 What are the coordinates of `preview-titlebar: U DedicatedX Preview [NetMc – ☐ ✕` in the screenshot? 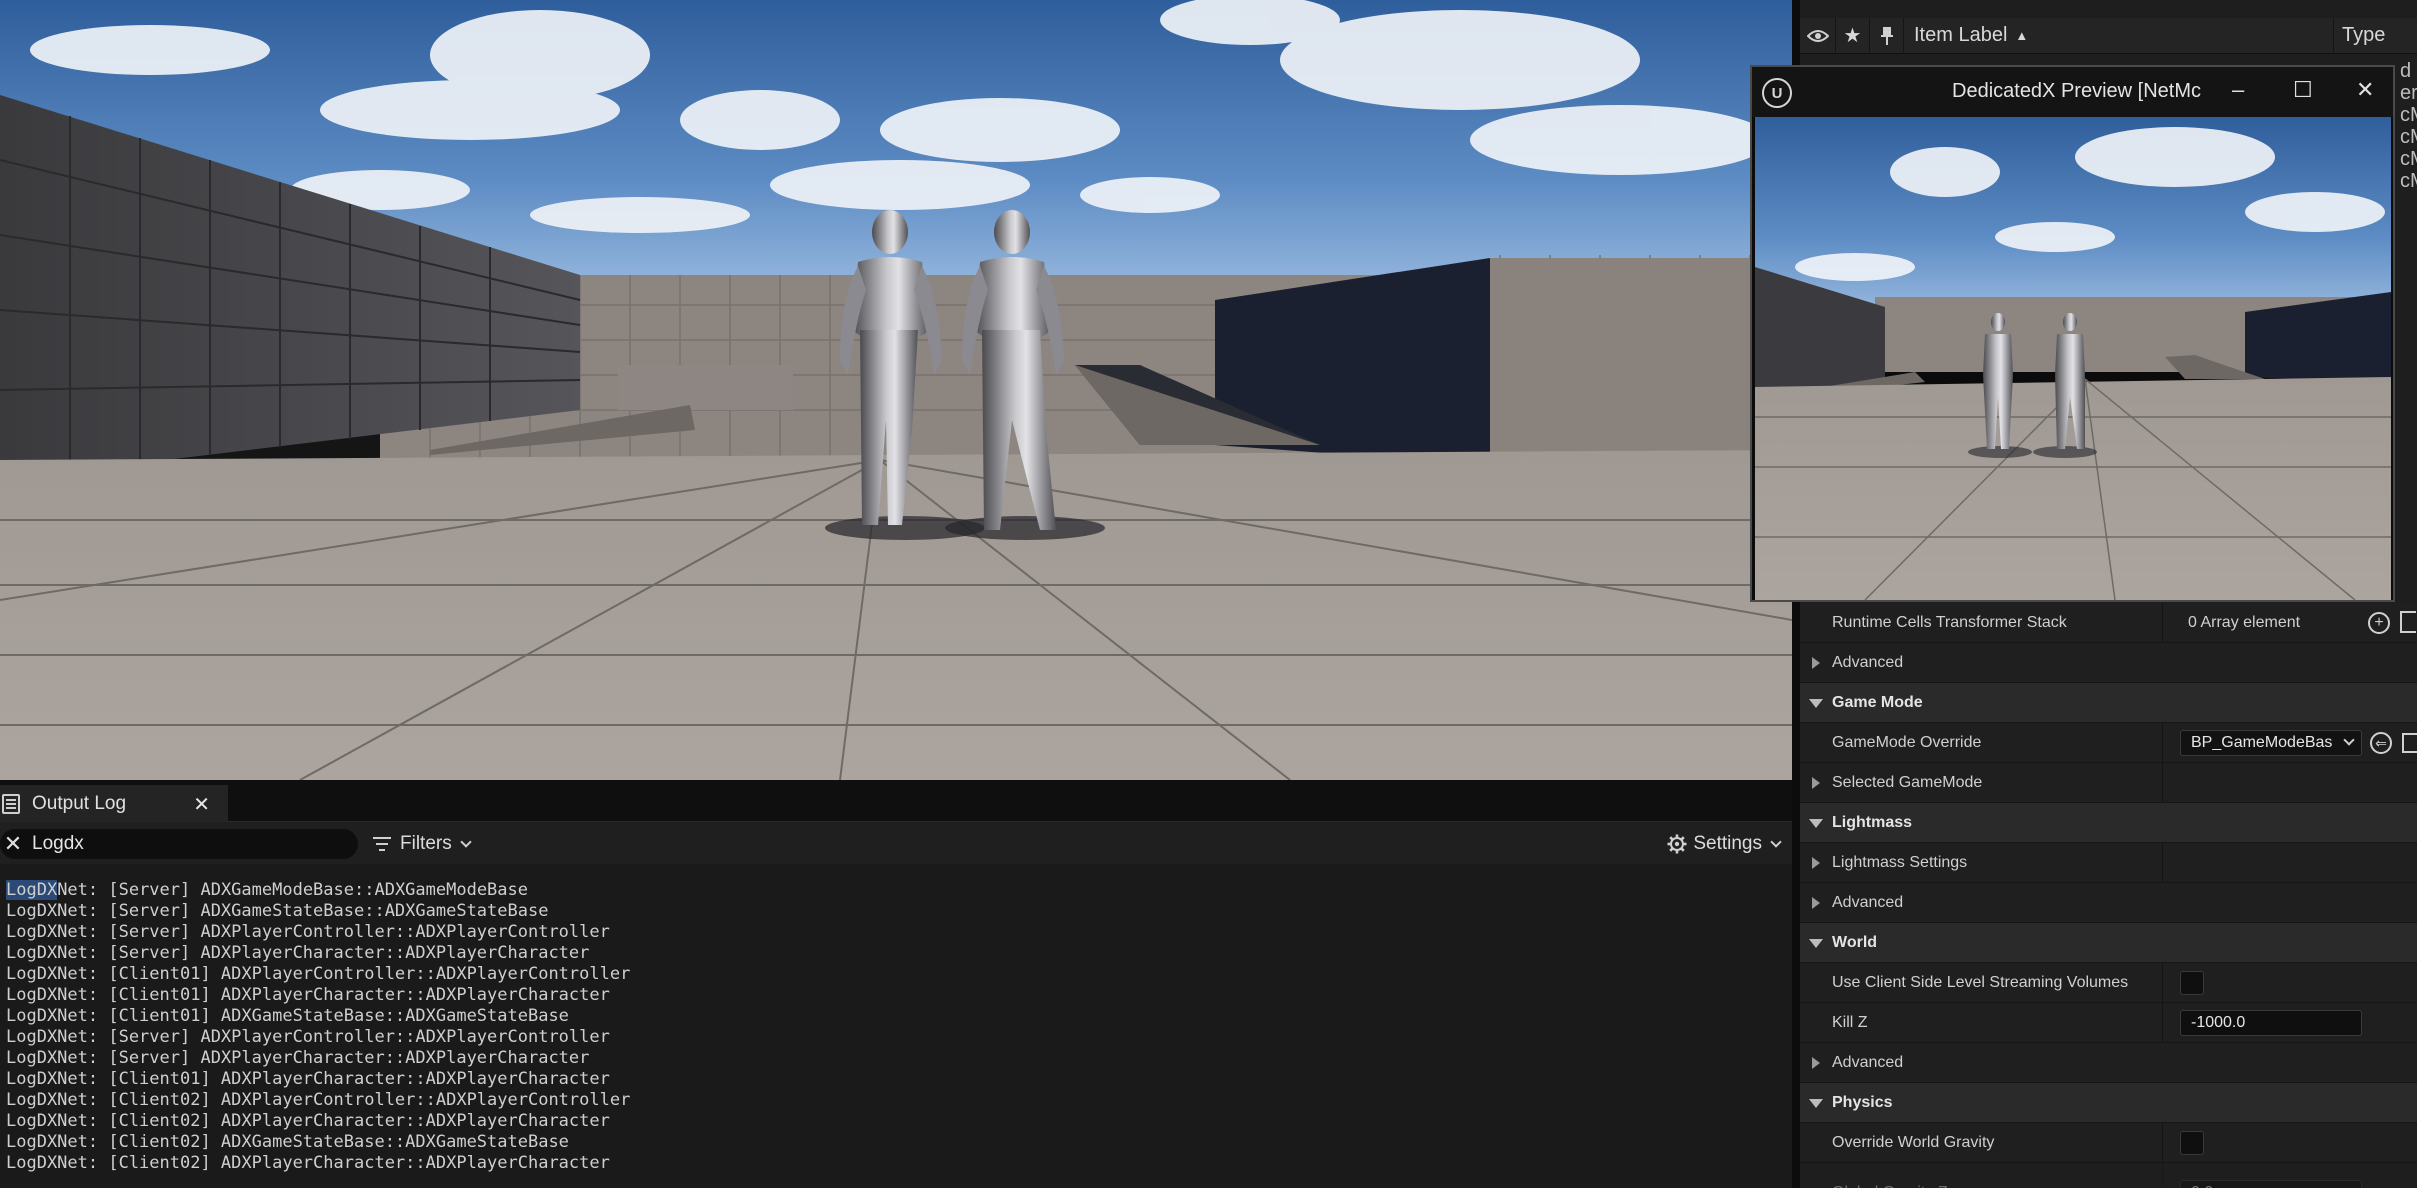 It's located at (2072, 92).